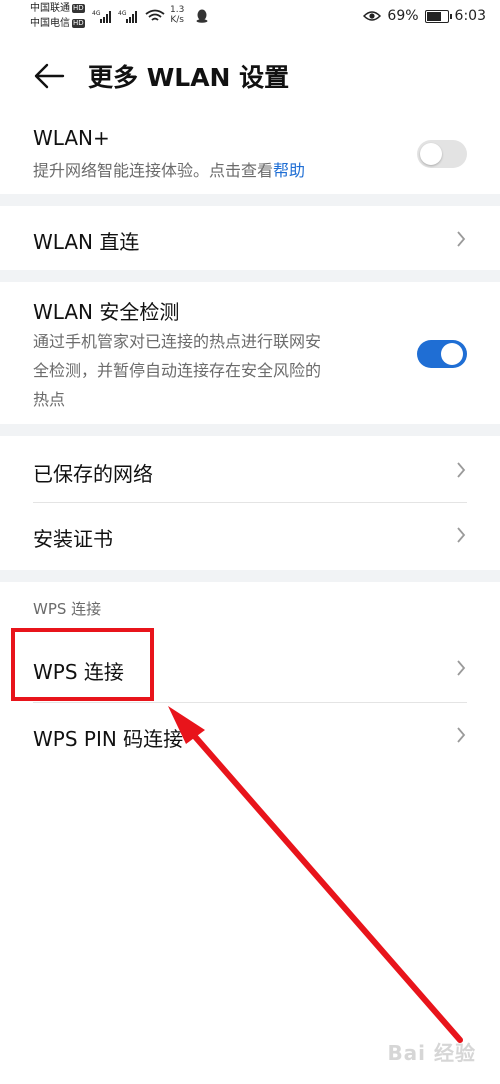 This screenshot has height=1084, width=500. Describe the element at coordinates (57, 23) in the screenshot. I see `carrier-2: 中国电信 HD` at that location.